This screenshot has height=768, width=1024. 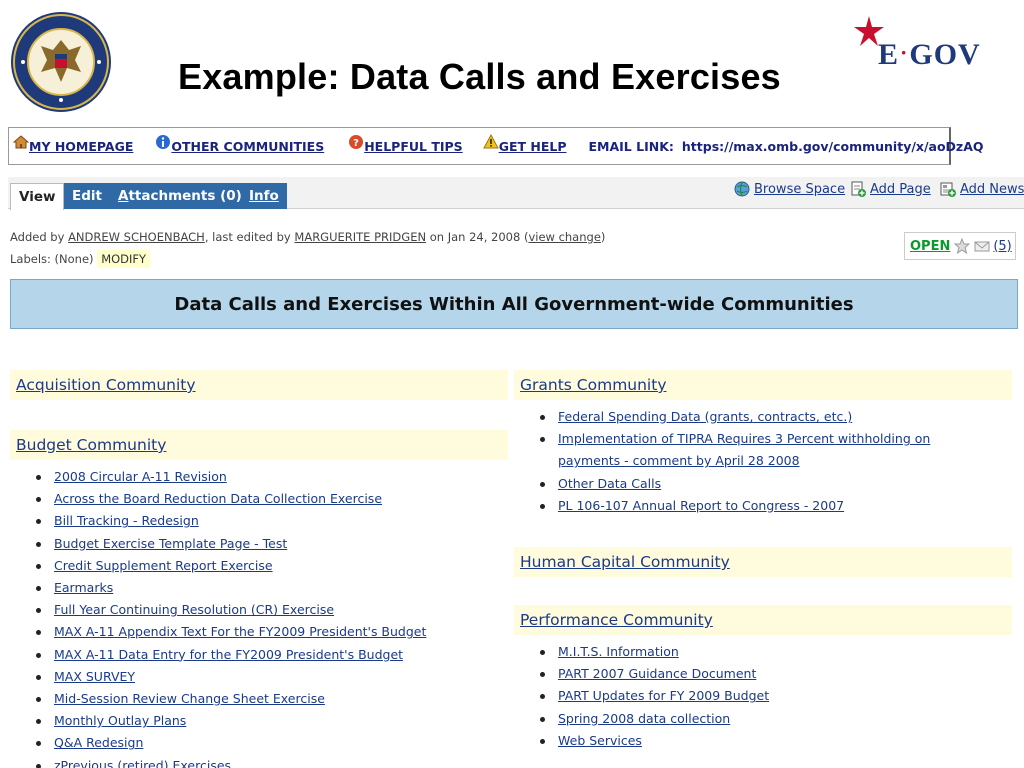 What do you see at coordinates (271, 699) in the screenshot?
I see `list-item: Mid-Session Review Change Sheet Exercise` at bounding box center [271, 699].